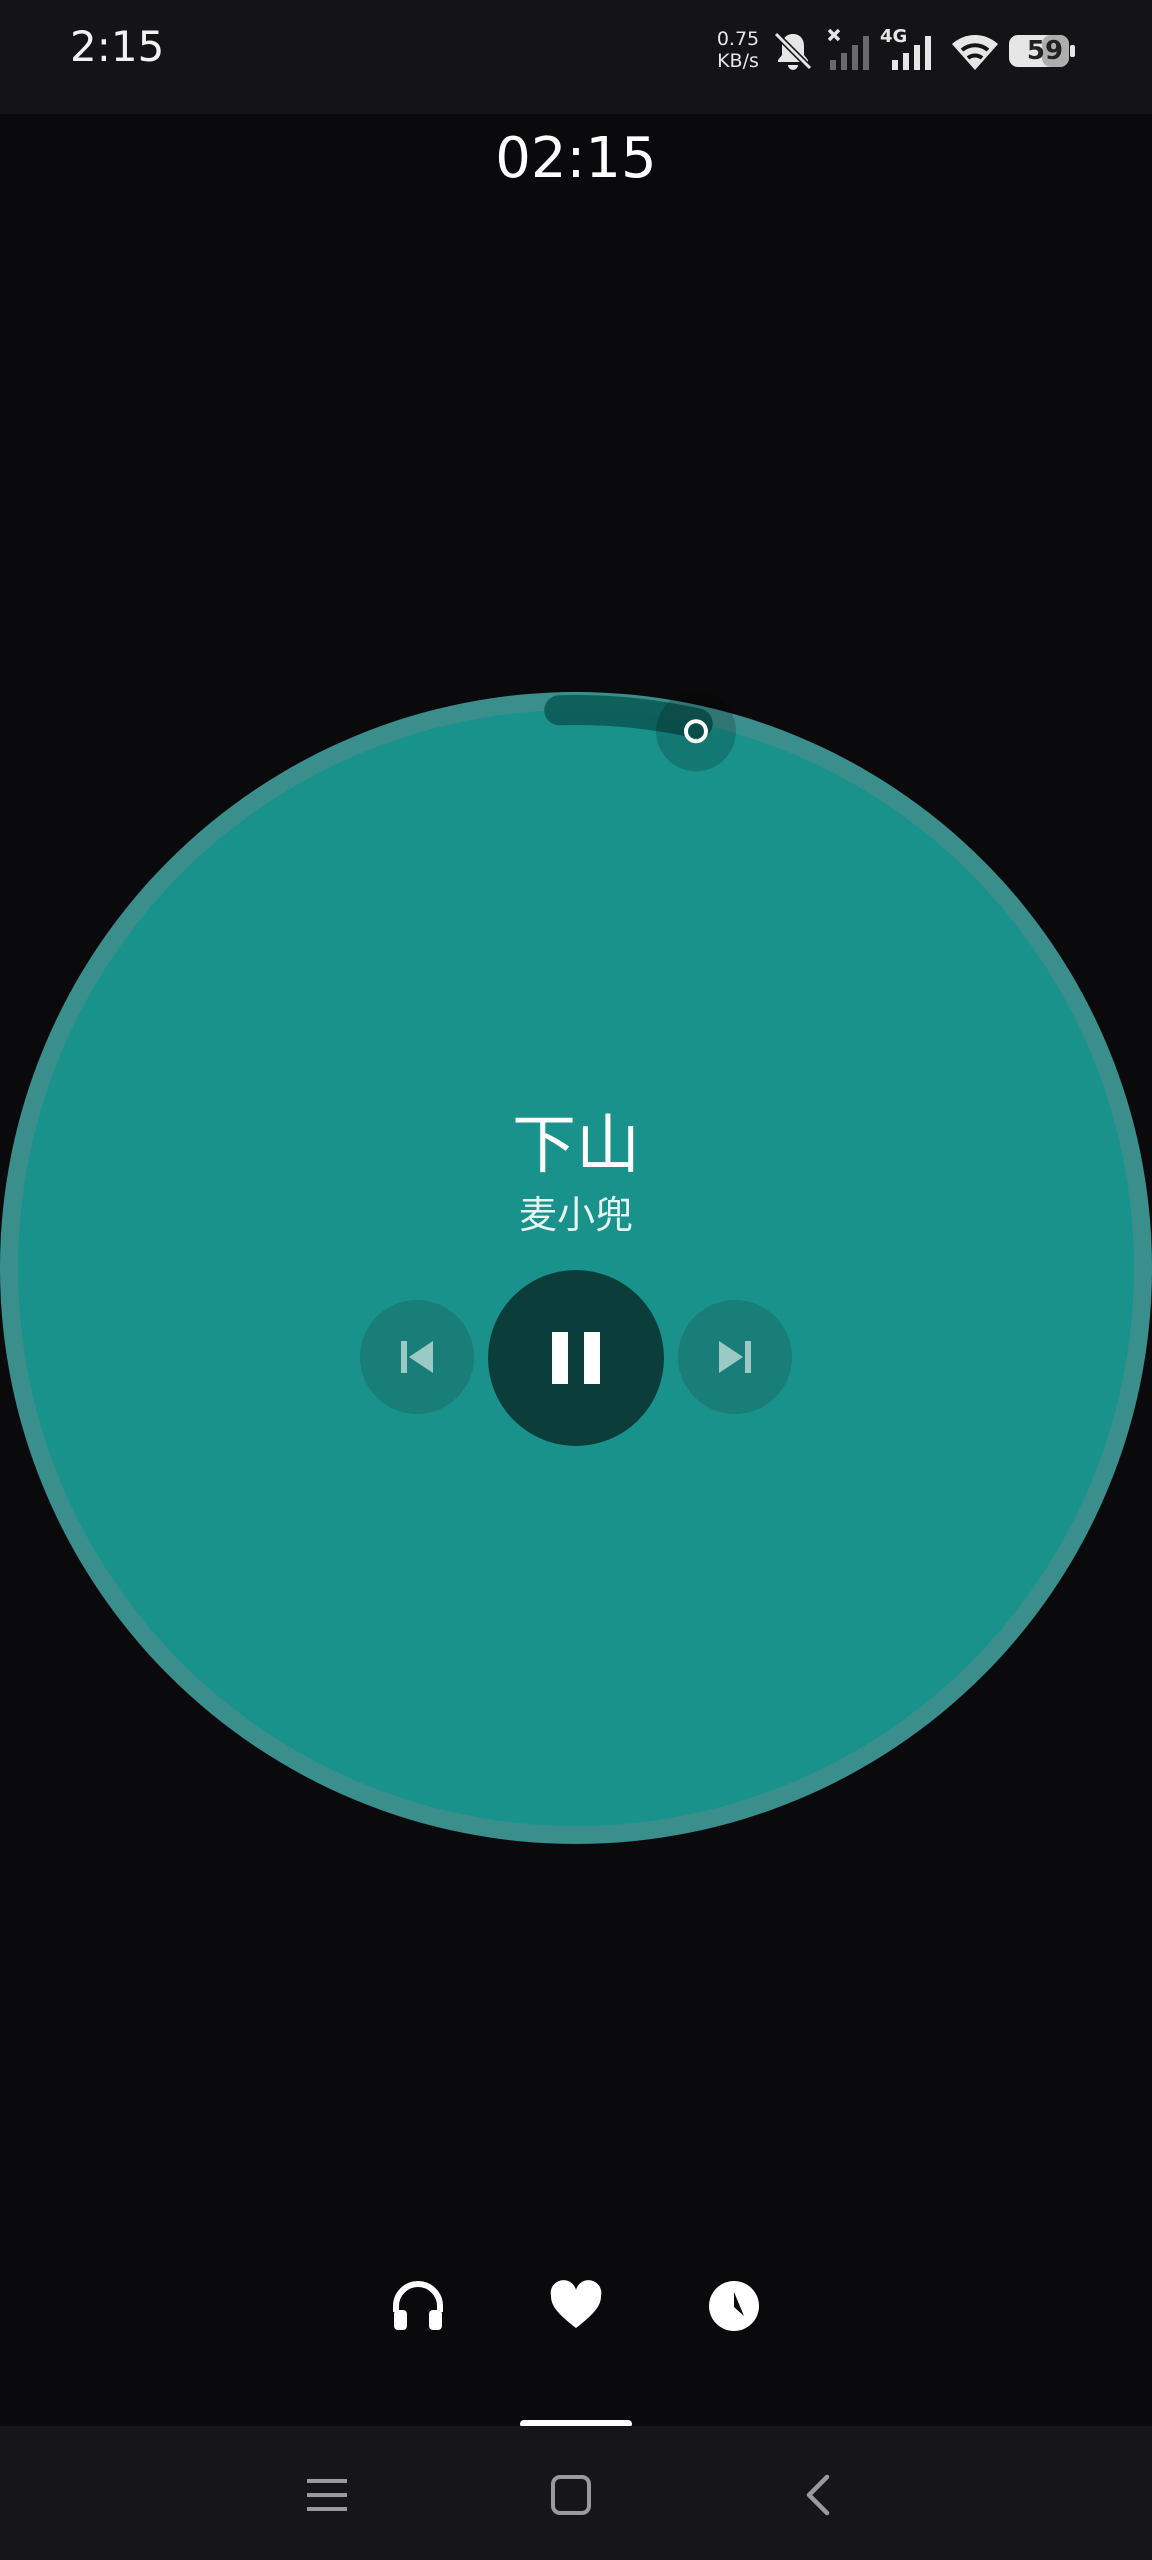 This screenshot has height=2560, width=1152. Describe the element at coordinates (848, 49) in the screenshot. I see `signal-sim1-no-service-icon` at that location.